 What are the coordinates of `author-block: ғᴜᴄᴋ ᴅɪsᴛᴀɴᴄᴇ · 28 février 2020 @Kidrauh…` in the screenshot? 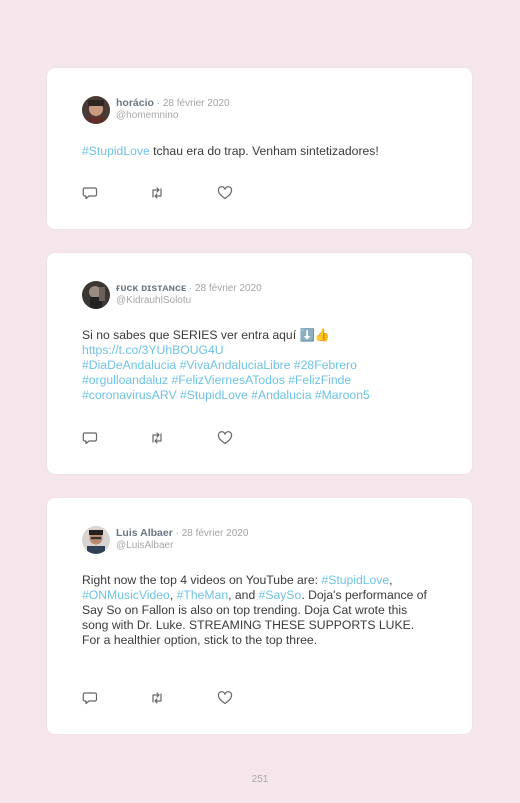 It's located at (189, 294).